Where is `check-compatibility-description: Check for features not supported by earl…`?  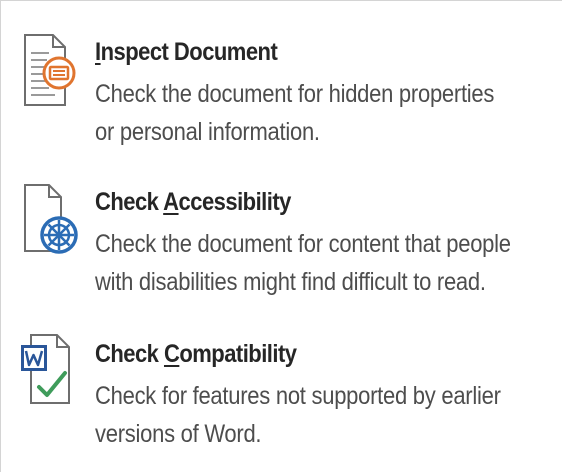 check-compatibility-description: Check for features not supported by earl… is located at coordinates (324, 415).